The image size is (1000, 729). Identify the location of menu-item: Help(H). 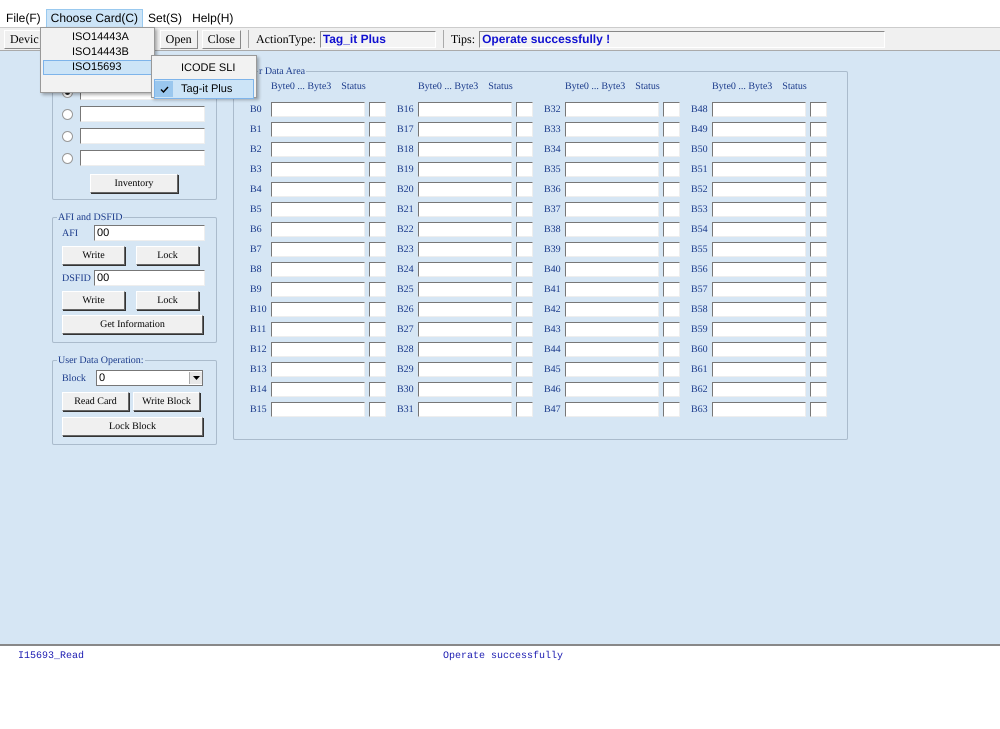
(212, 18).